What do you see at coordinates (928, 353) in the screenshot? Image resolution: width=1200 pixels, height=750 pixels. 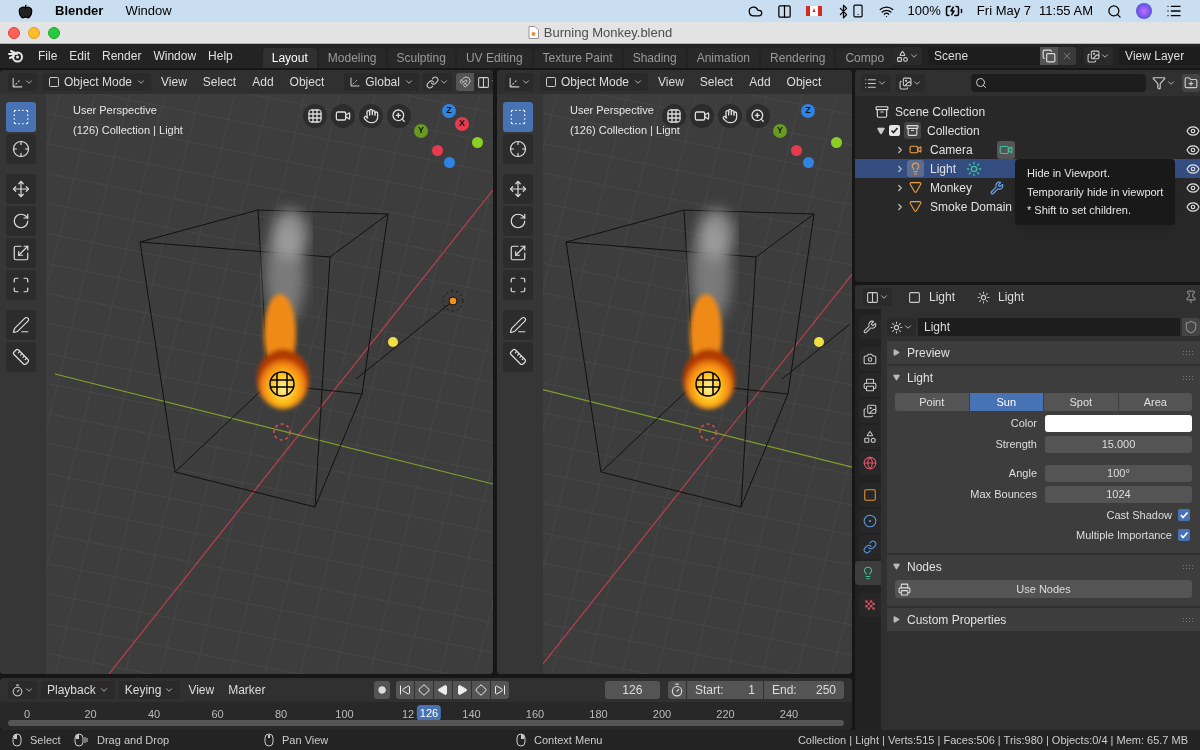 I see `panel-title: Preview` at bounding box center [928, 353].